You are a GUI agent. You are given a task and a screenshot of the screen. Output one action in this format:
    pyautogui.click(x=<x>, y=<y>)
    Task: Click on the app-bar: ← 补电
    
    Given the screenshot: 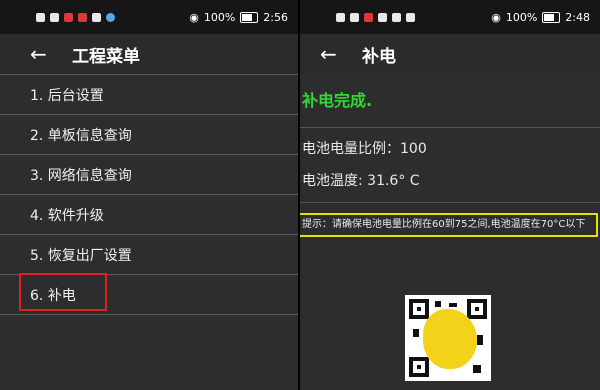 What is the action you would take?
    pyautogui.click(x=450, y=54)
    